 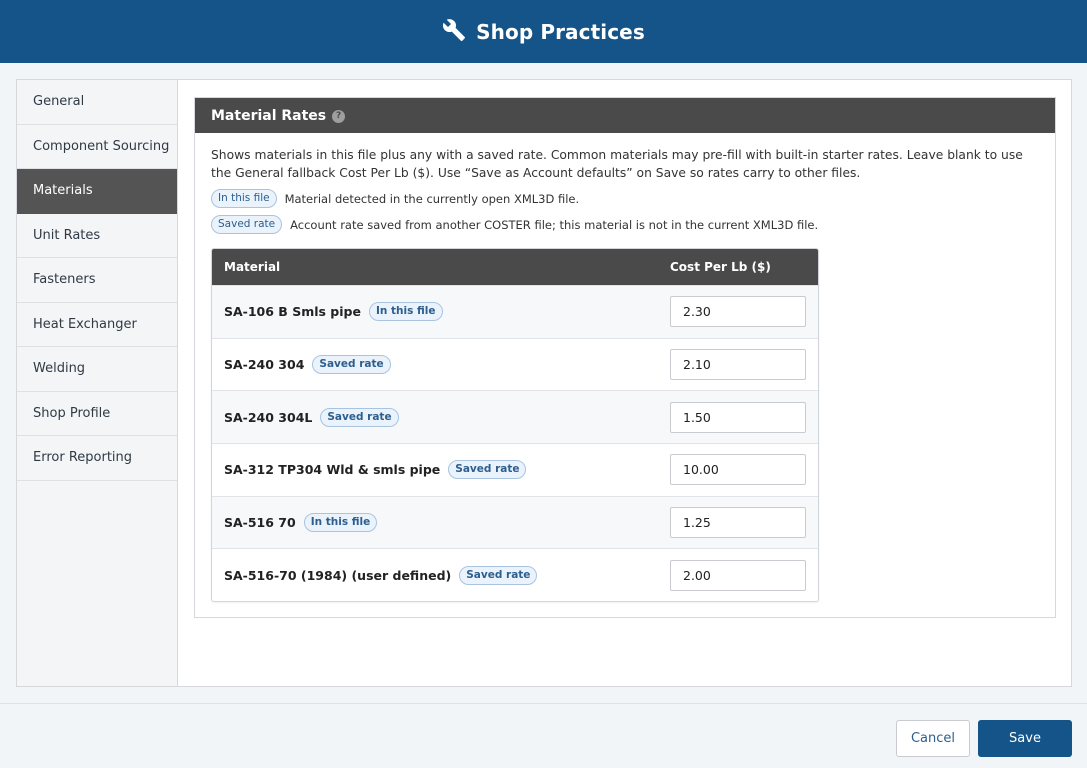 What do you see at coordinates (332, 470) in the screenshot?
I see `material-name: SA-312 TP304 Wld & smls pipe` at bounding box center [332, 470].